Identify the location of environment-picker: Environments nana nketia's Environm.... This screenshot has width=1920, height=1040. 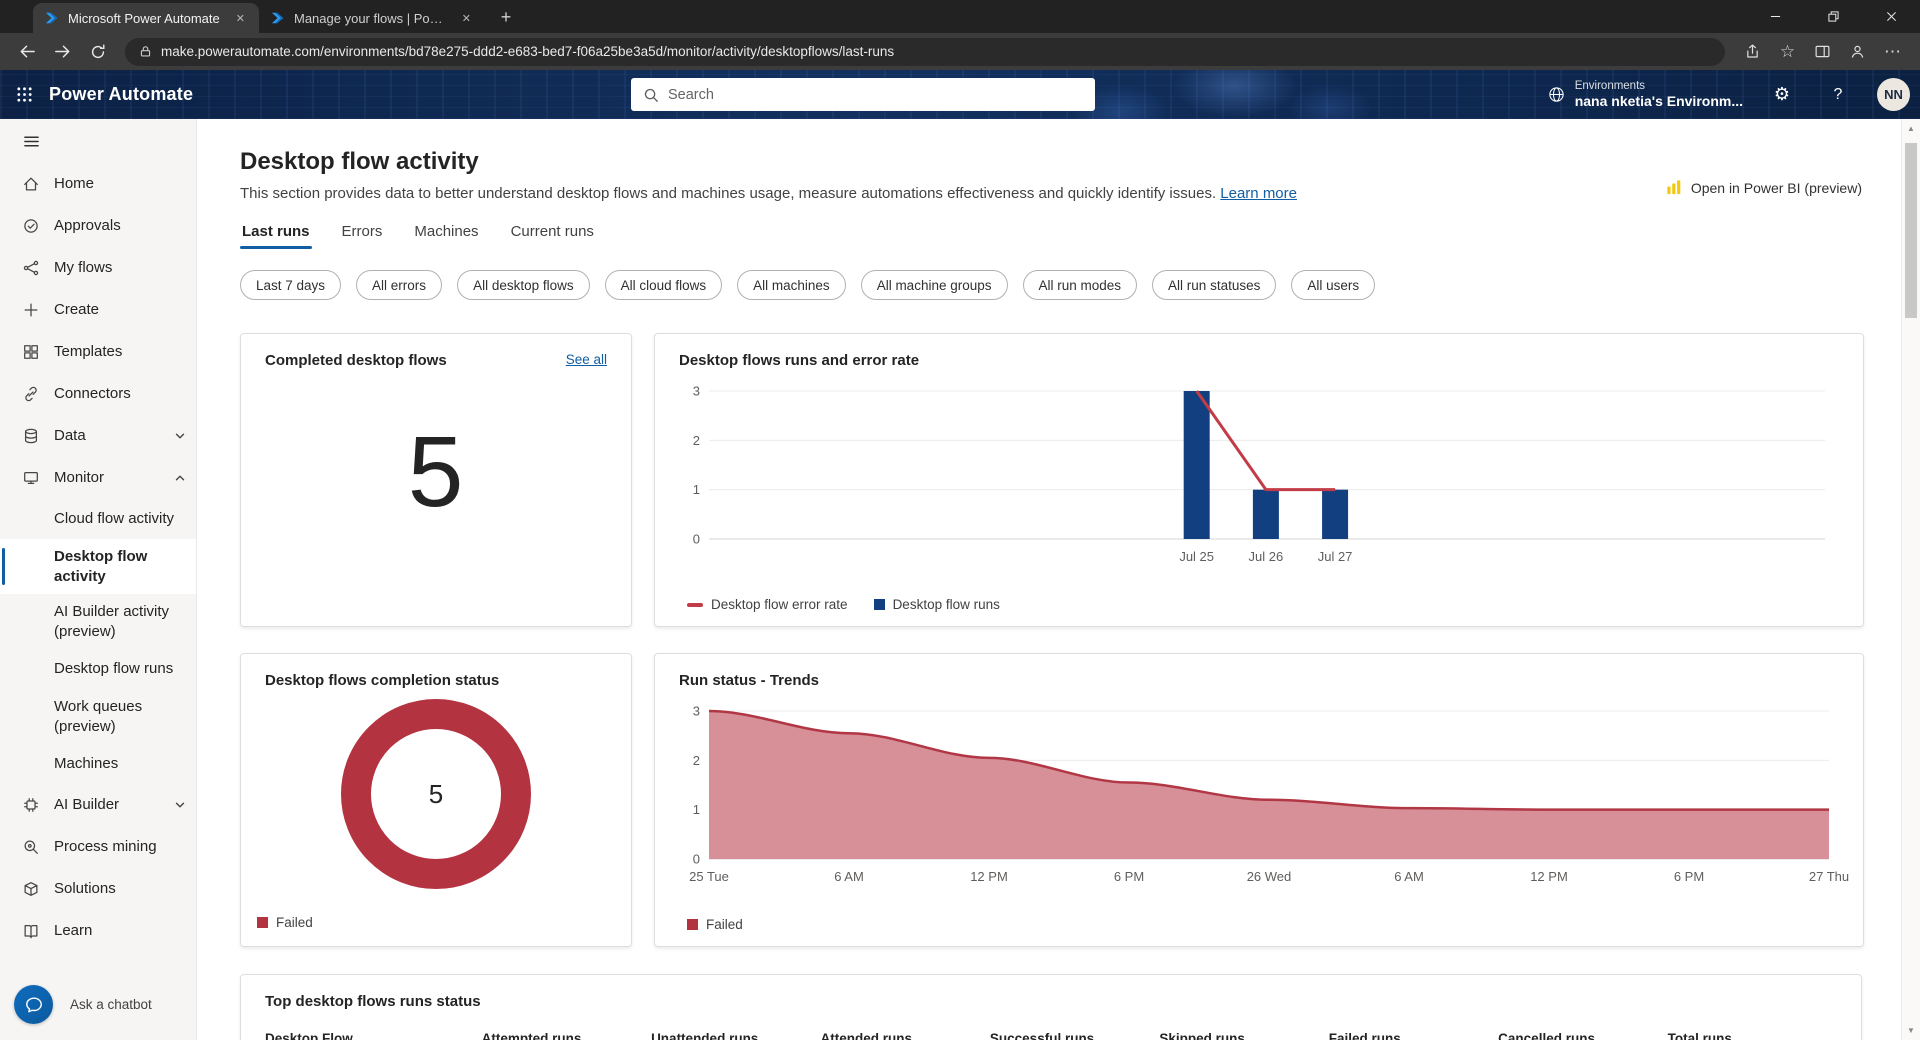
(1645, 95).